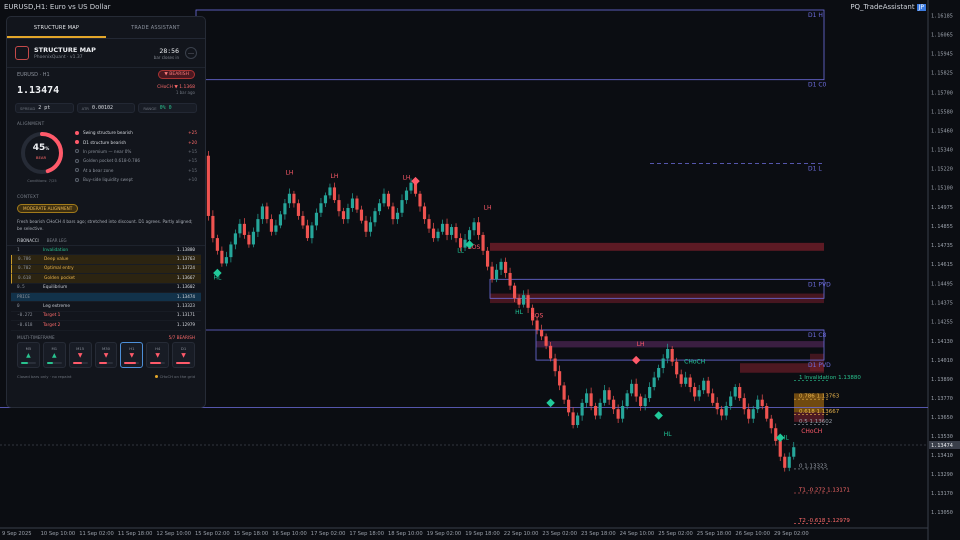  Describe the element at coordinates (28, 240) in the screenshot. I see `tab-fibonacci: FIBONACCI` at that location.